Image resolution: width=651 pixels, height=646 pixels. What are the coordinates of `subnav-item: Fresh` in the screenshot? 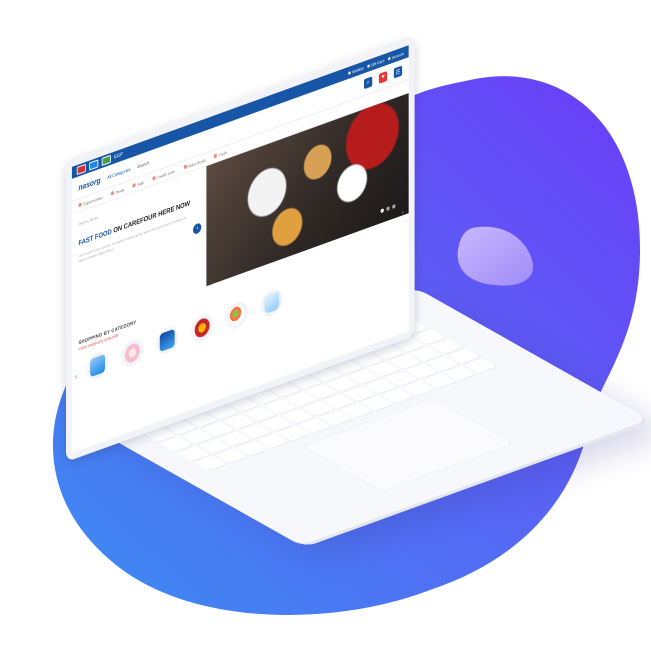 It's located at (220, 154).